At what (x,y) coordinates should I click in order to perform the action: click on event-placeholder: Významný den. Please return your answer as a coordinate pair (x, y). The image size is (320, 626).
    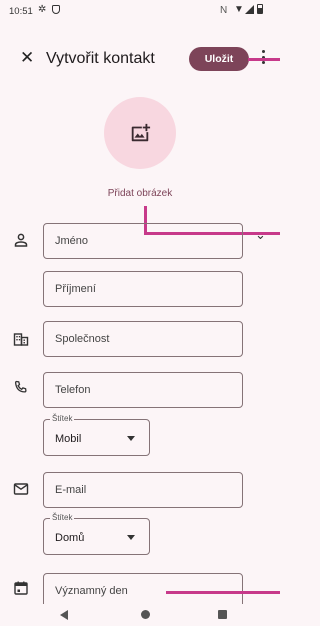
    Looking at the image, I should click on (91, 591).